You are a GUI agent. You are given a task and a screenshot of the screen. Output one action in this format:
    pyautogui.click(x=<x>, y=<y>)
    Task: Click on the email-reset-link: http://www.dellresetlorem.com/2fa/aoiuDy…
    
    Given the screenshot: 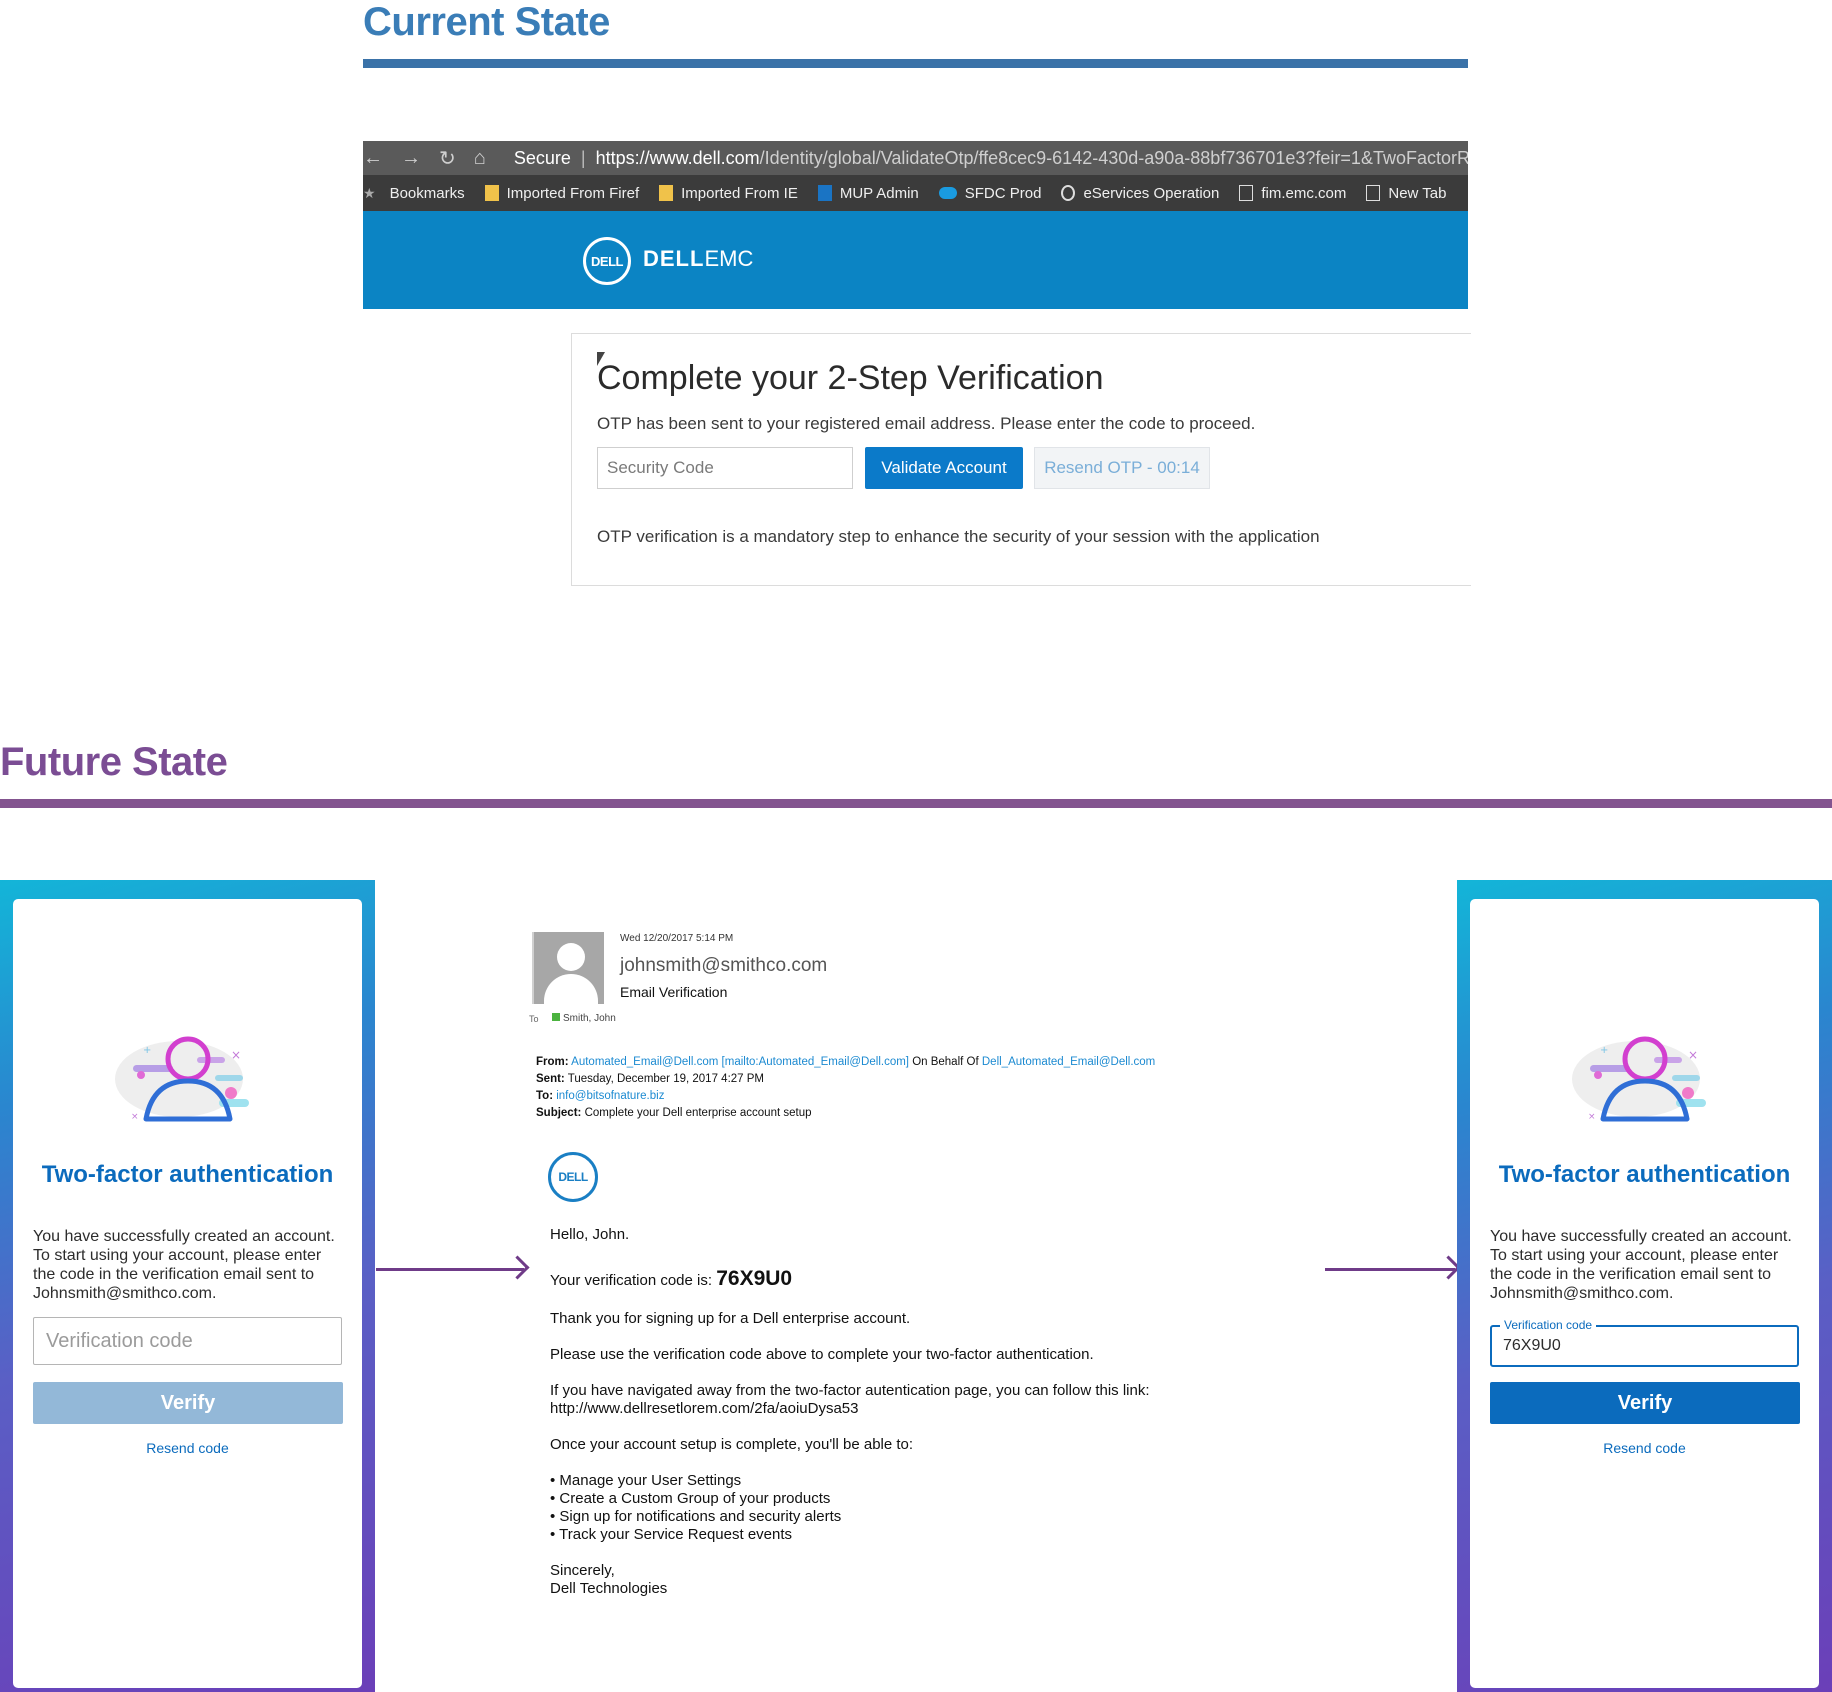 What is the action you would take?
    pyautogui.click(x=704, y=1408)
    